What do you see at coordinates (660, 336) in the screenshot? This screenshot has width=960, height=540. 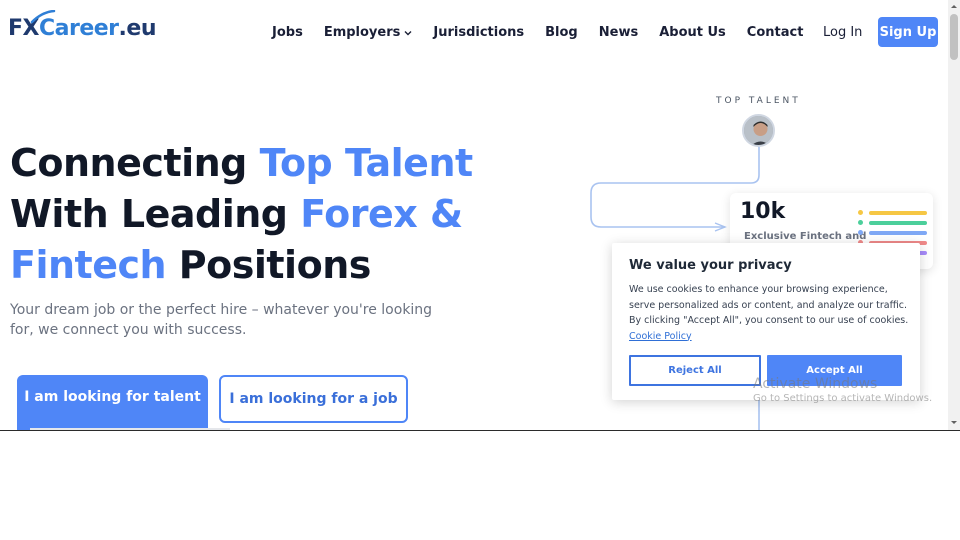 I see `cookie-policy-link: Cookie Policy` at bounding box center [660, 336].